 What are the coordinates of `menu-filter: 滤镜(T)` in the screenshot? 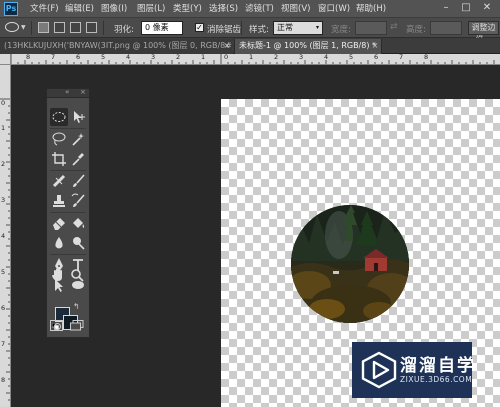 It's located at (259, 9).